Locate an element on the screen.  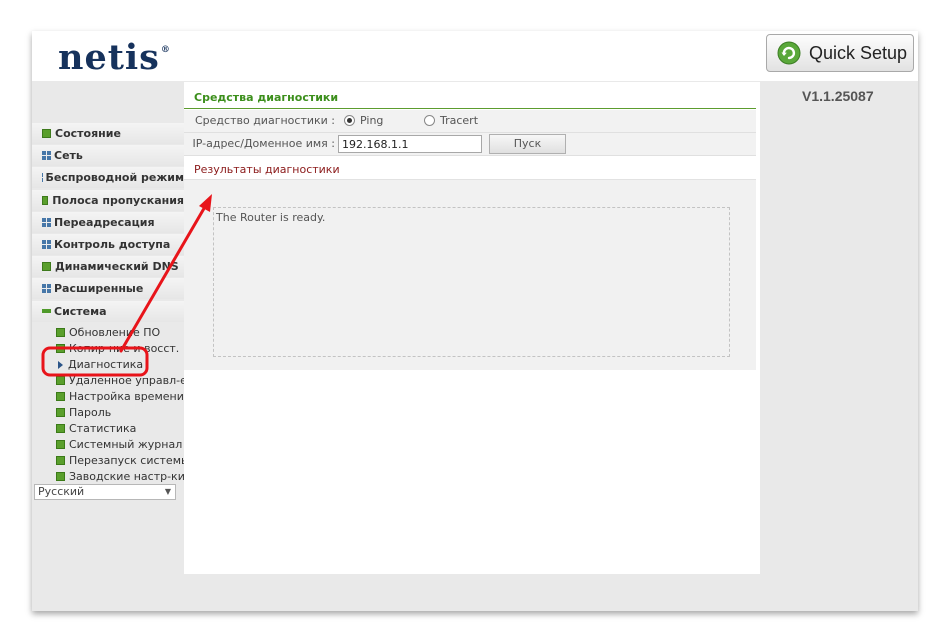
minus-icon is located at coordinates (46, 311).